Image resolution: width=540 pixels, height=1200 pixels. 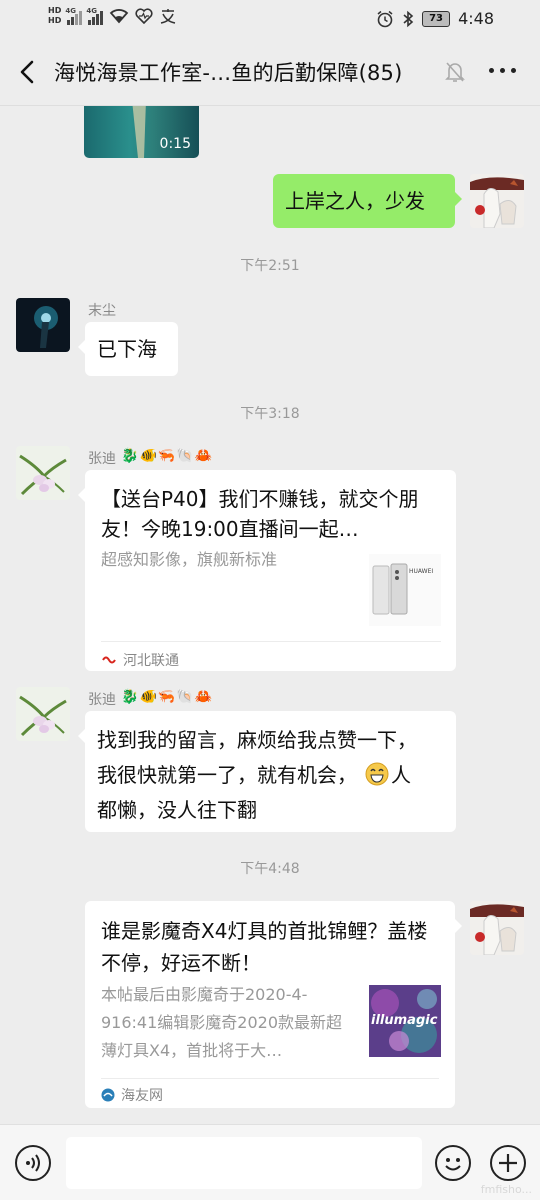 I want to click on thumbnail-brand-text: illumagic, so click(x=404, y=1020).